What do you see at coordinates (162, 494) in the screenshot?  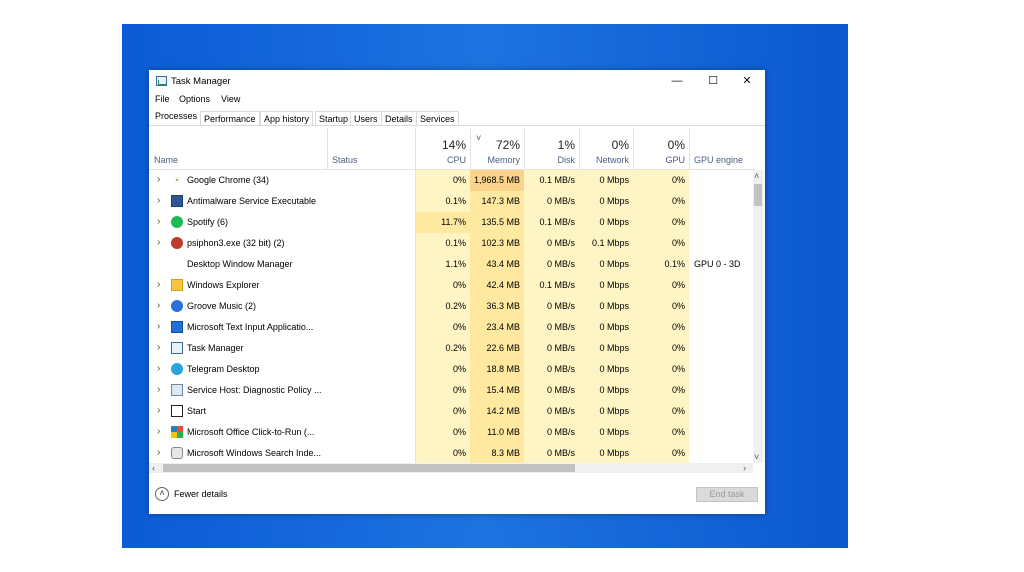 I see `collapse-chevron-icon: ˄` at bounding box center [162, 494].